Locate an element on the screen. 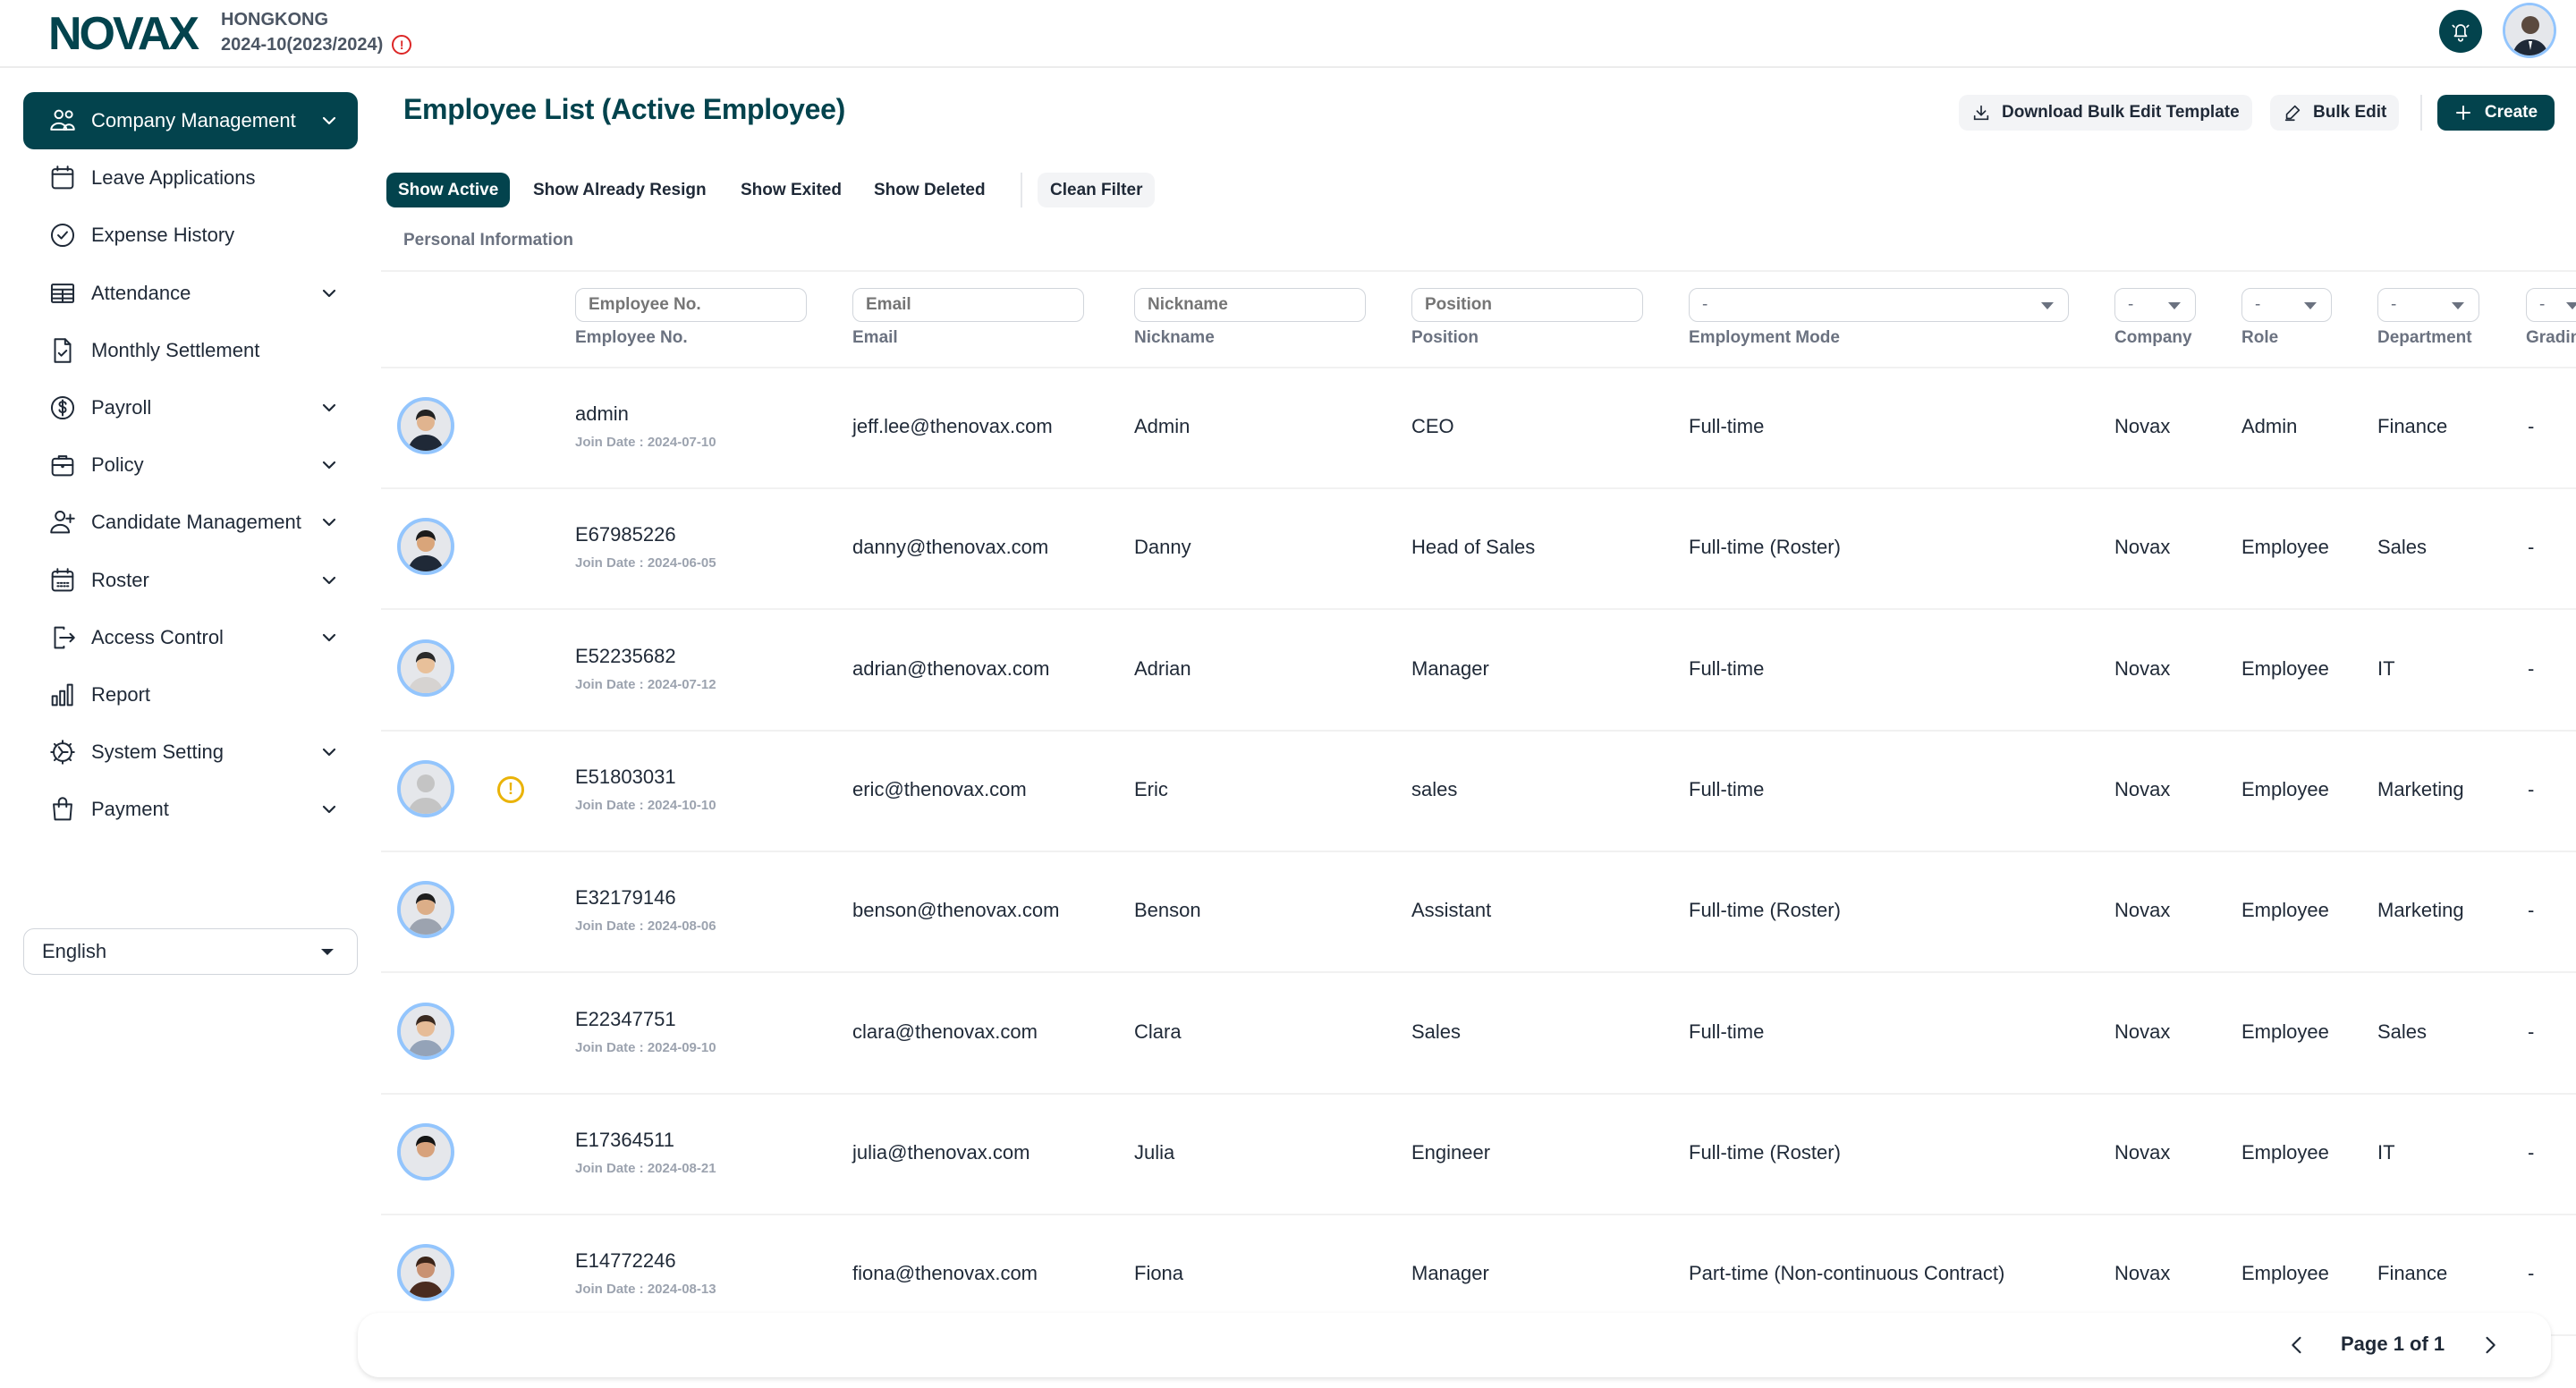 The height and width of the screenshot is (1388, 2576). employee-no-cell: admin is located at coordinates (602, 414).